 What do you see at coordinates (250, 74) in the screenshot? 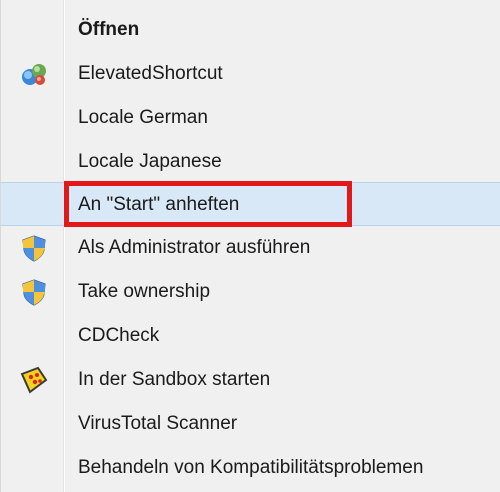
I see `menu-item-elevated-shortcut: ElevatedShortcut` at bounding box center [250, 74].